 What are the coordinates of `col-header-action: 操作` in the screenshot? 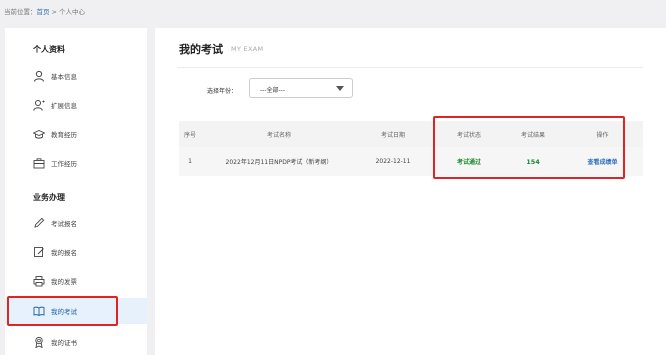 It's located at (602, 135).